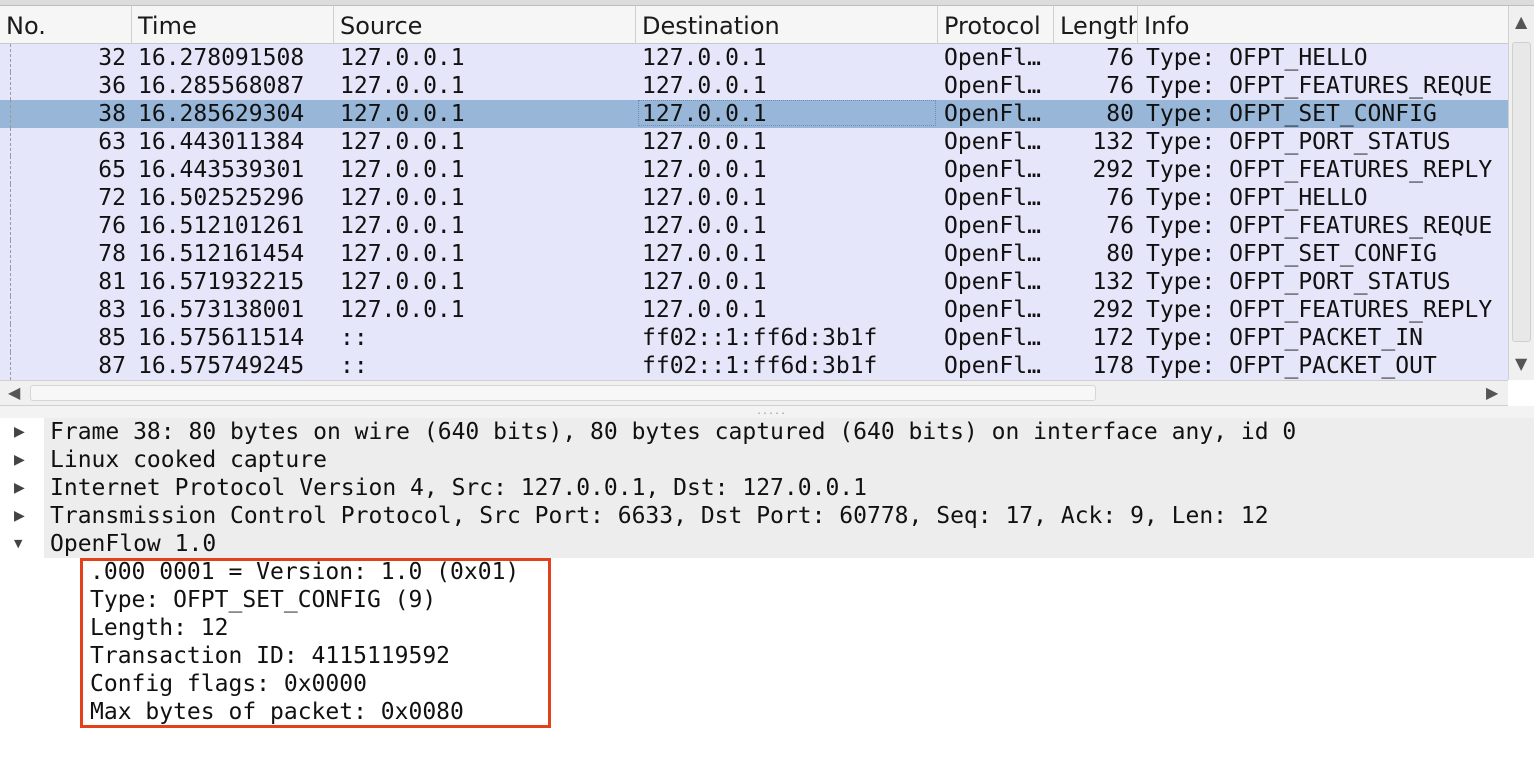 This screenshot has width=1534, height=774. Describe the element at coordinates (221, 86) in the screenshot. I see `packet-cell-time: 16.285568087` at that location.